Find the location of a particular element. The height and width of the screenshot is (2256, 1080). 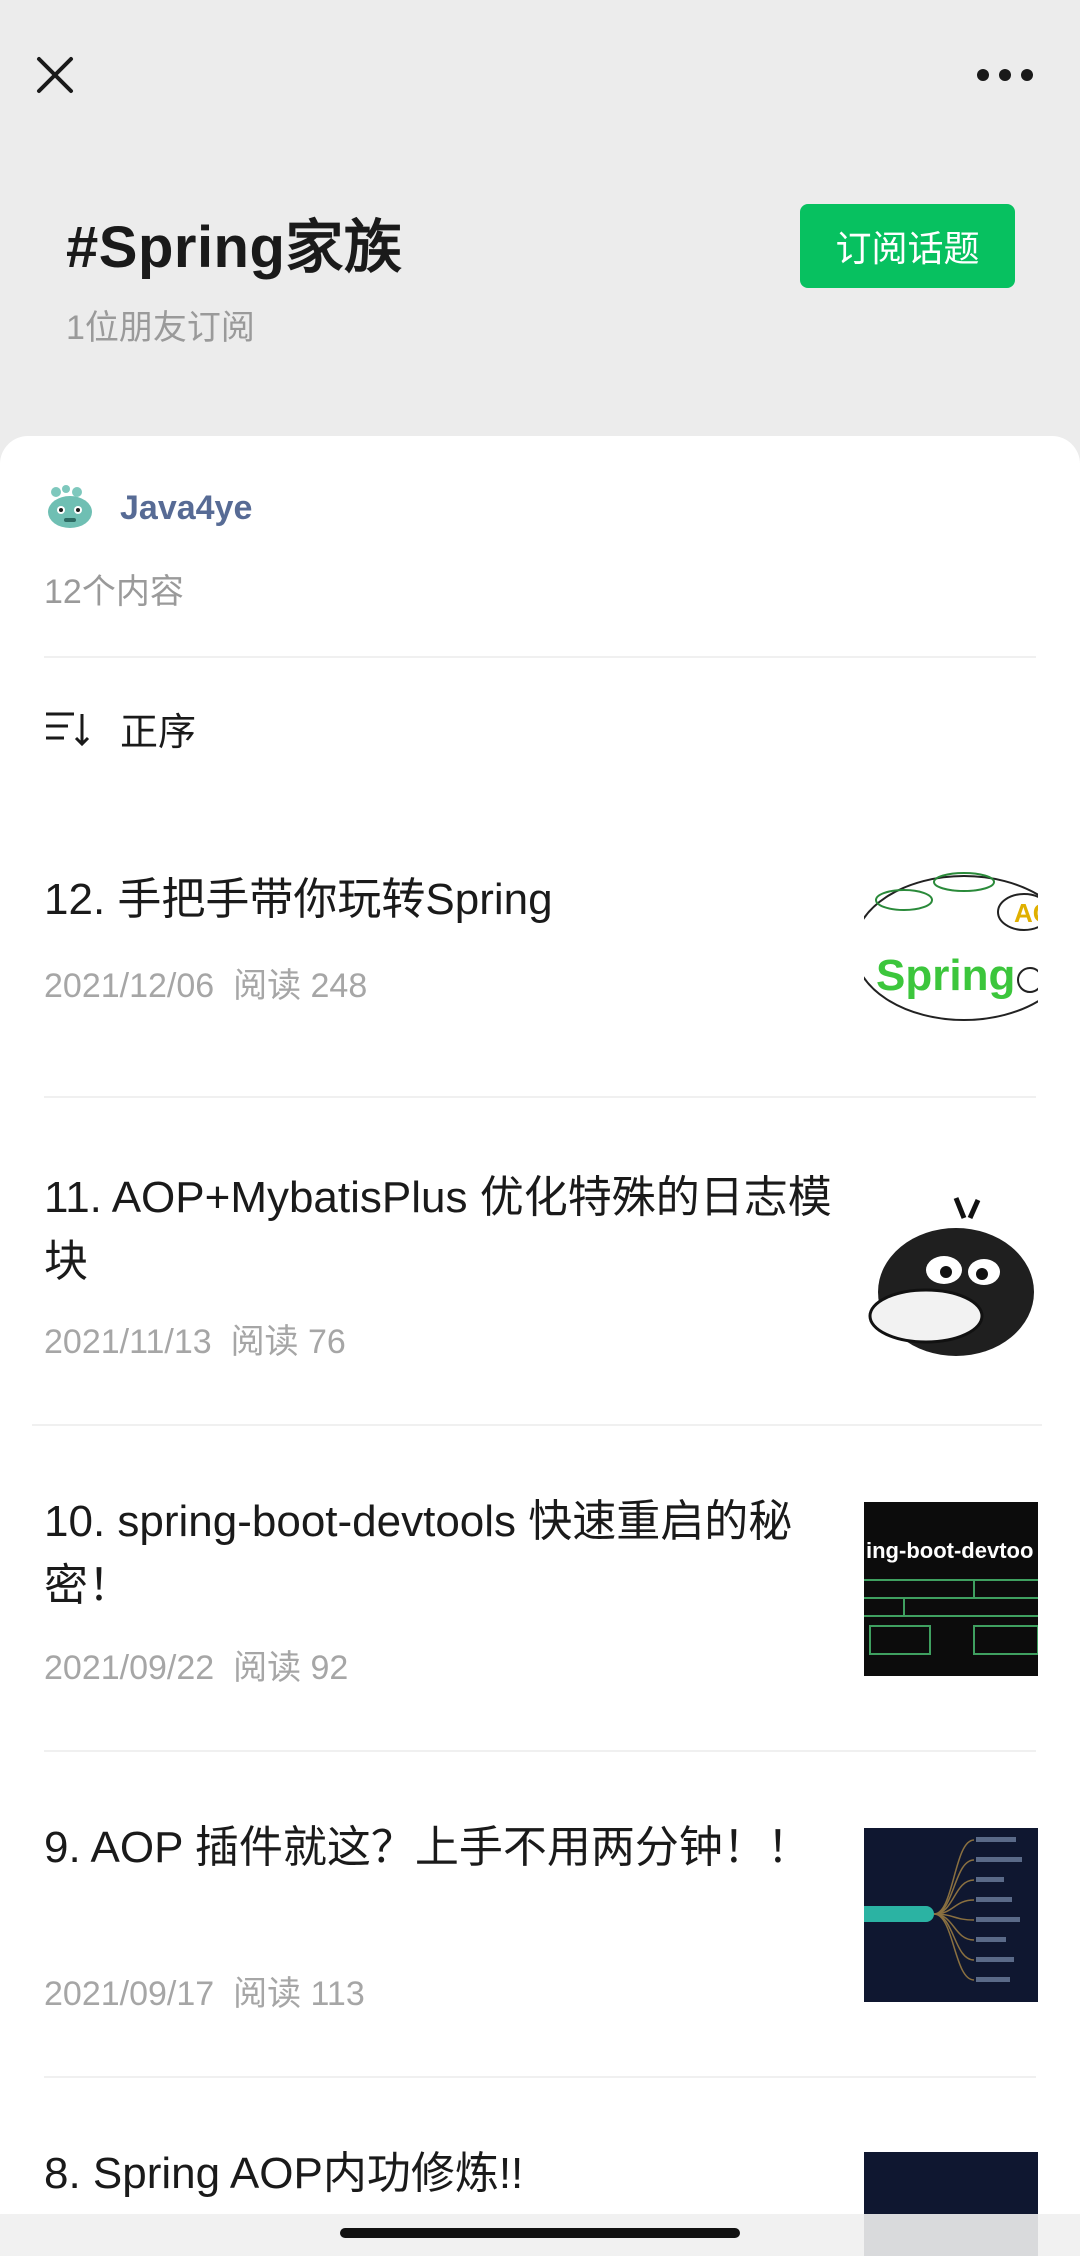

sort-toggle: 正序 is located at coordinates (120, 728).